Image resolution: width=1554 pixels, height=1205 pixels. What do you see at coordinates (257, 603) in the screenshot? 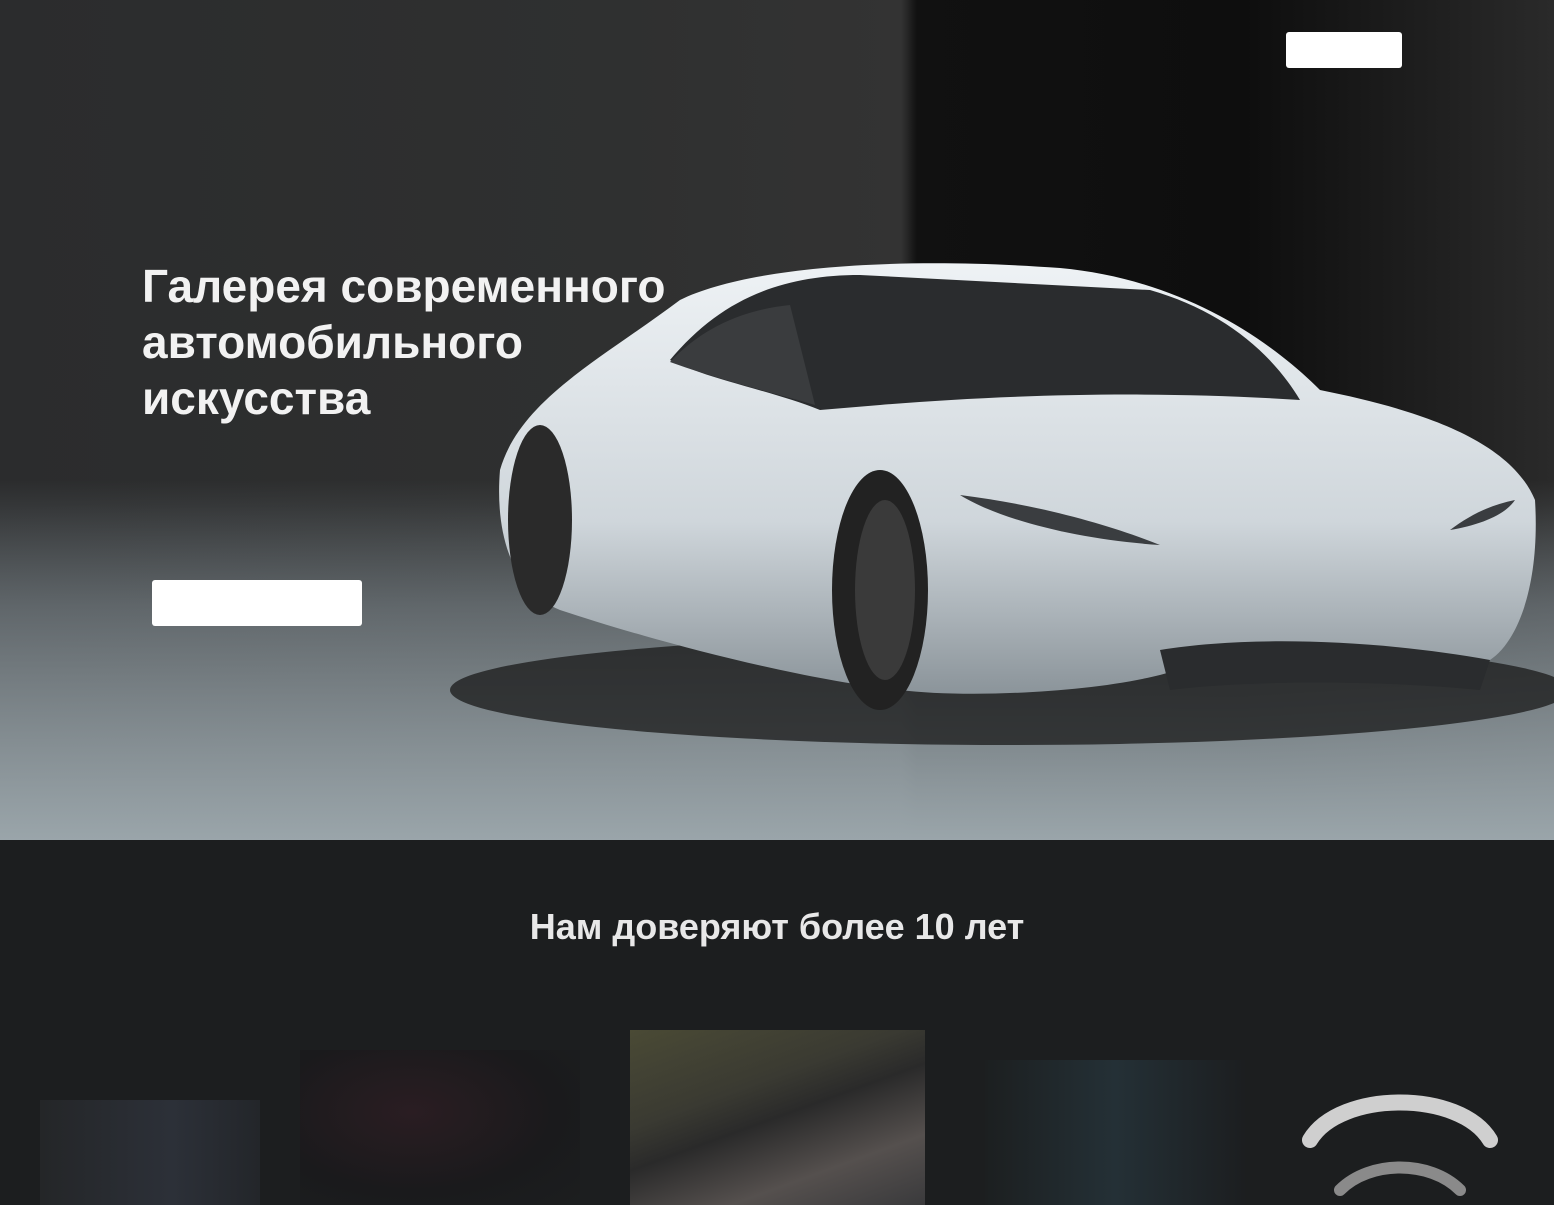
I see `hero-cta-button` at bounding box center [257, 603].